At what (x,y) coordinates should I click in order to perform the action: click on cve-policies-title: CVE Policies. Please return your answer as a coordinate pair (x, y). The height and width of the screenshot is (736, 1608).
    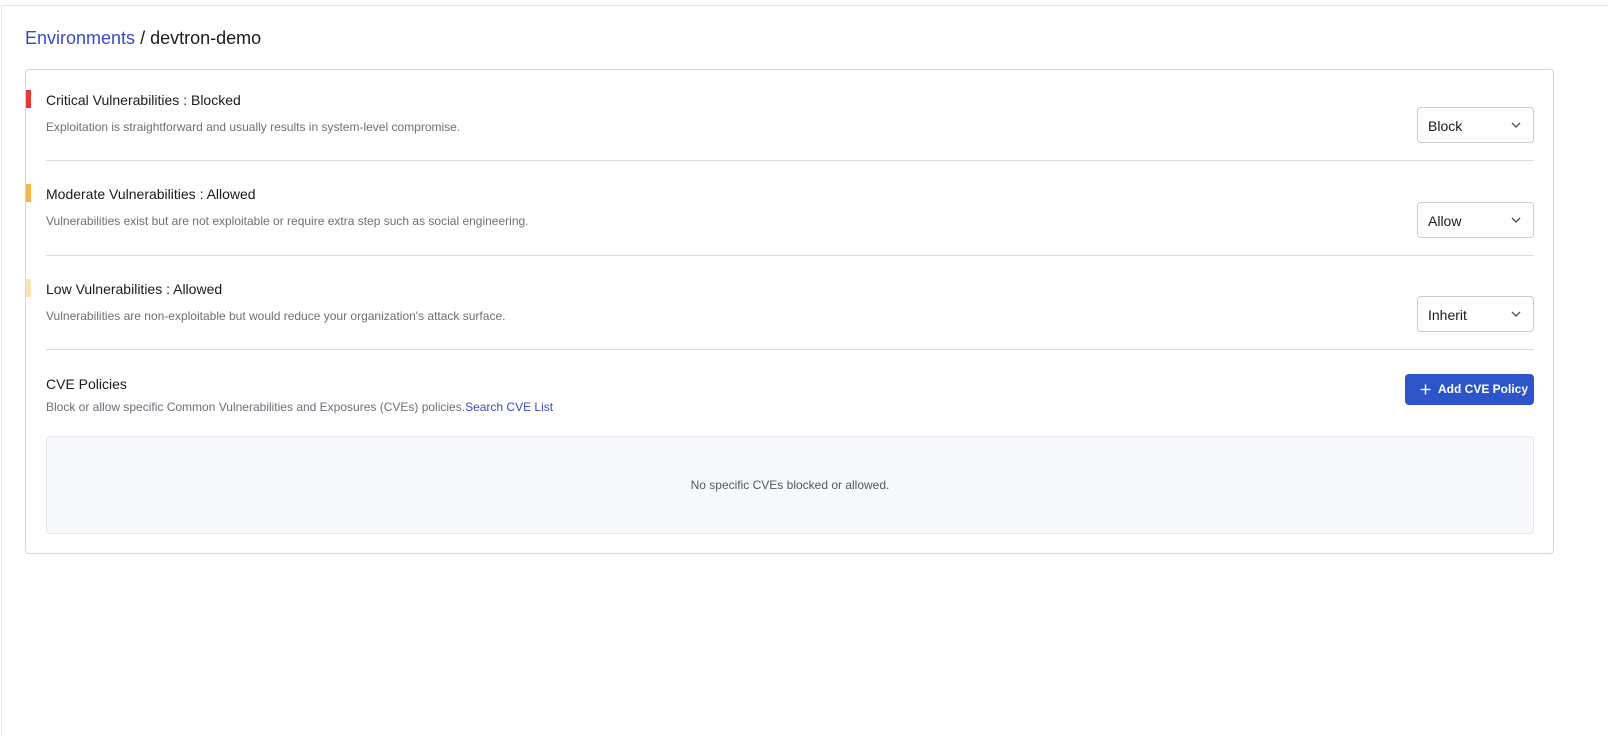
    Looking at the image, I should click on (86, 384).